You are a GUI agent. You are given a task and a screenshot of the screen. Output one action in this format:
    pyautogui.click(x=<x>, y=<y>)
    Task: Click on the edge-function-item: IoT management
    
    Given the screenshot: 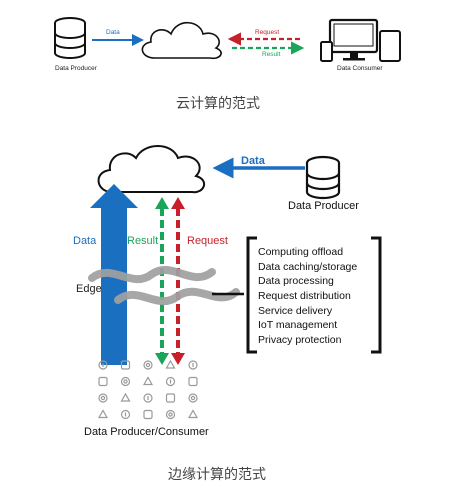 What is the action you would take?
    pyautogui.click(x=298, y=325)
    